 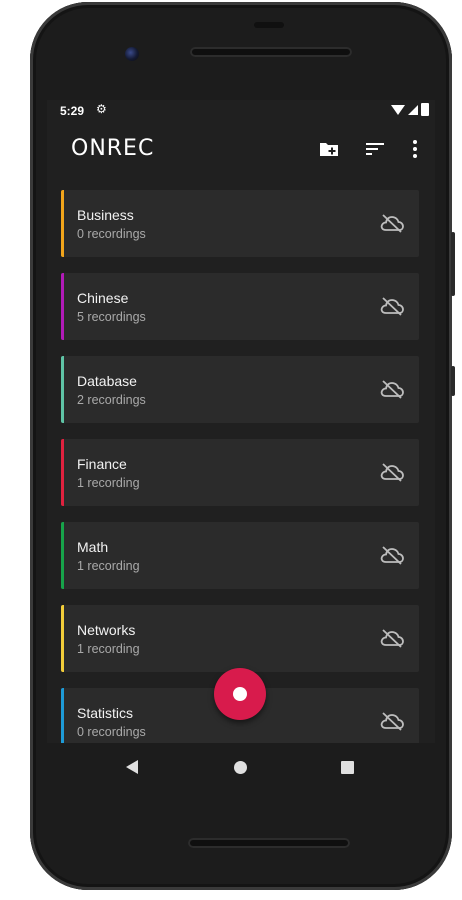 What do you see at coordinates (102, 464) in the screenshot?
I see `folder-name: Finance` at bounding box center [102, 464].